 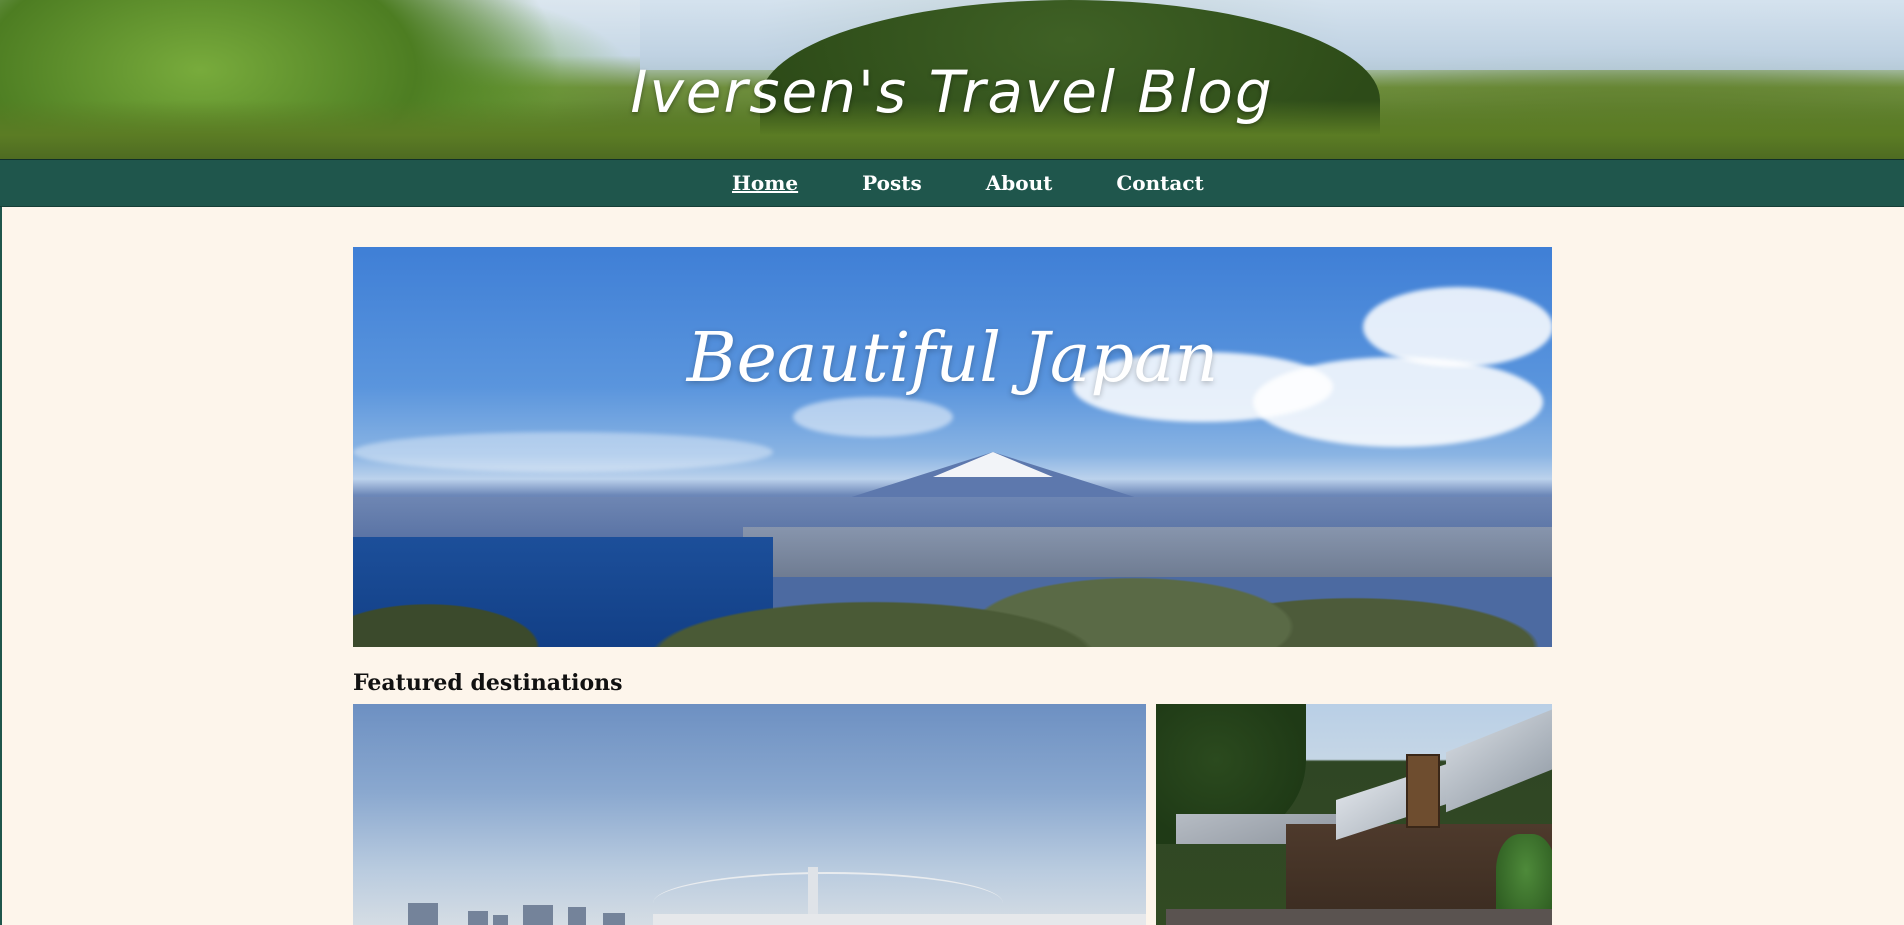 I want to click on nav-link-about: About, so click(x=1019, y=183).